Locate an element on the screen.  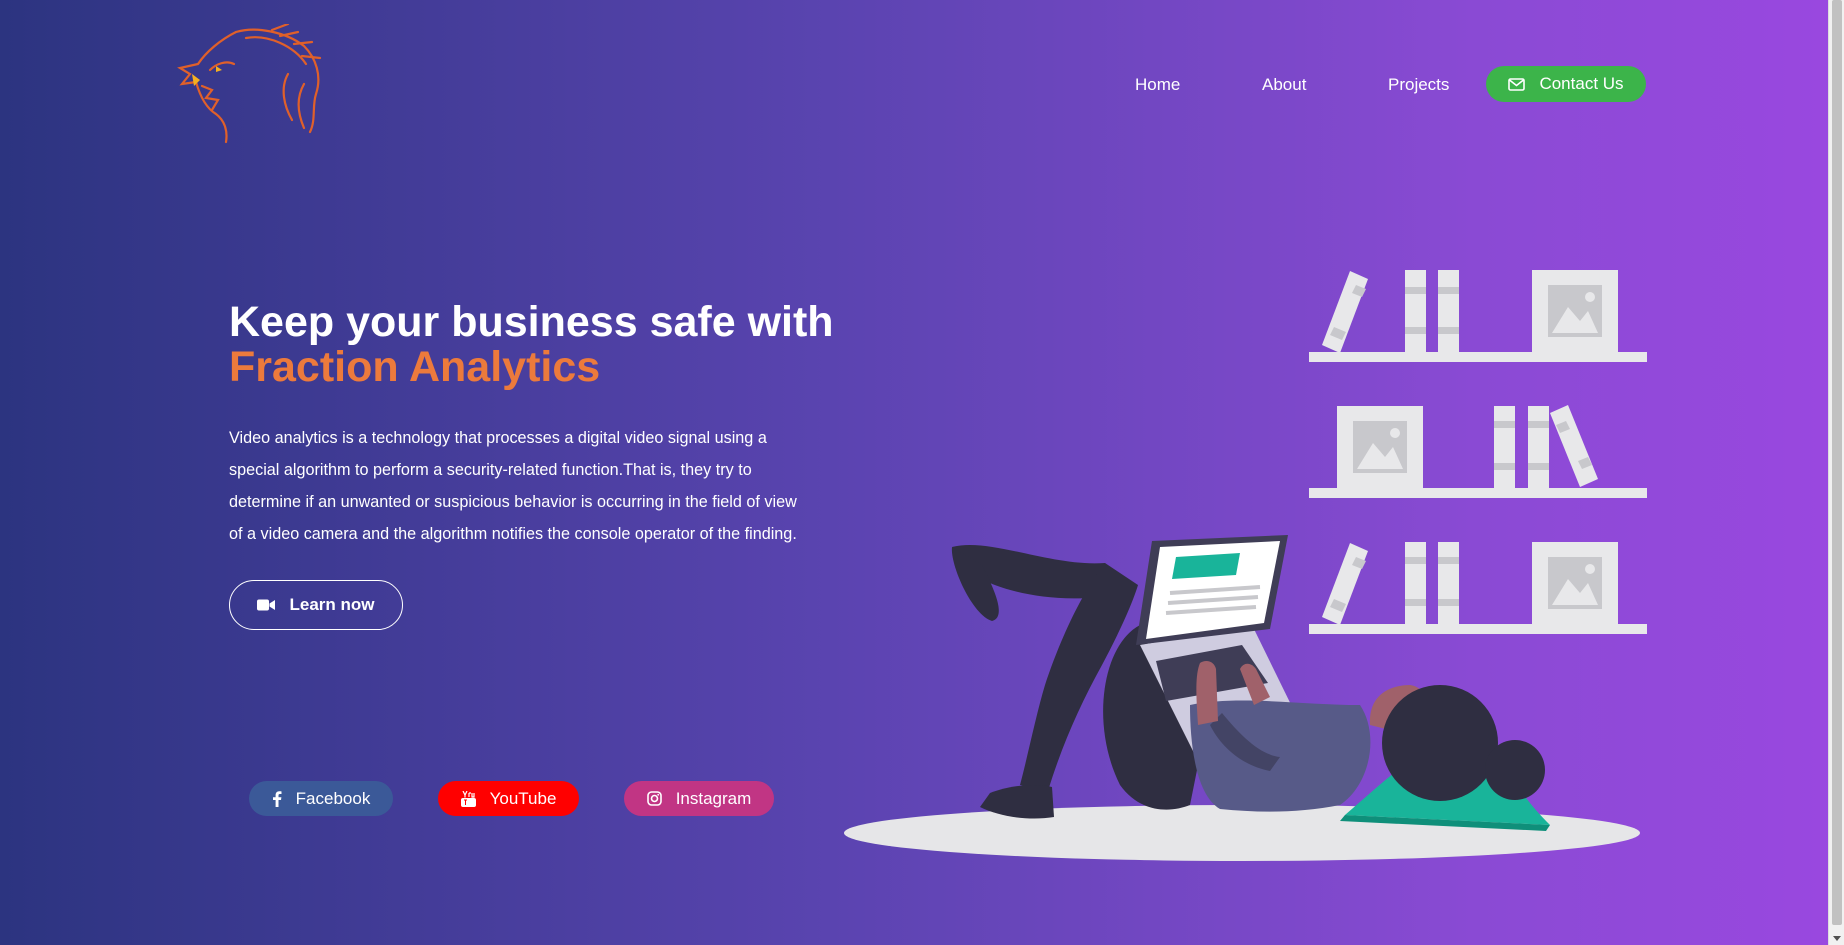
contact-us-button: Contact Us is located at coordinates (1566, 84).